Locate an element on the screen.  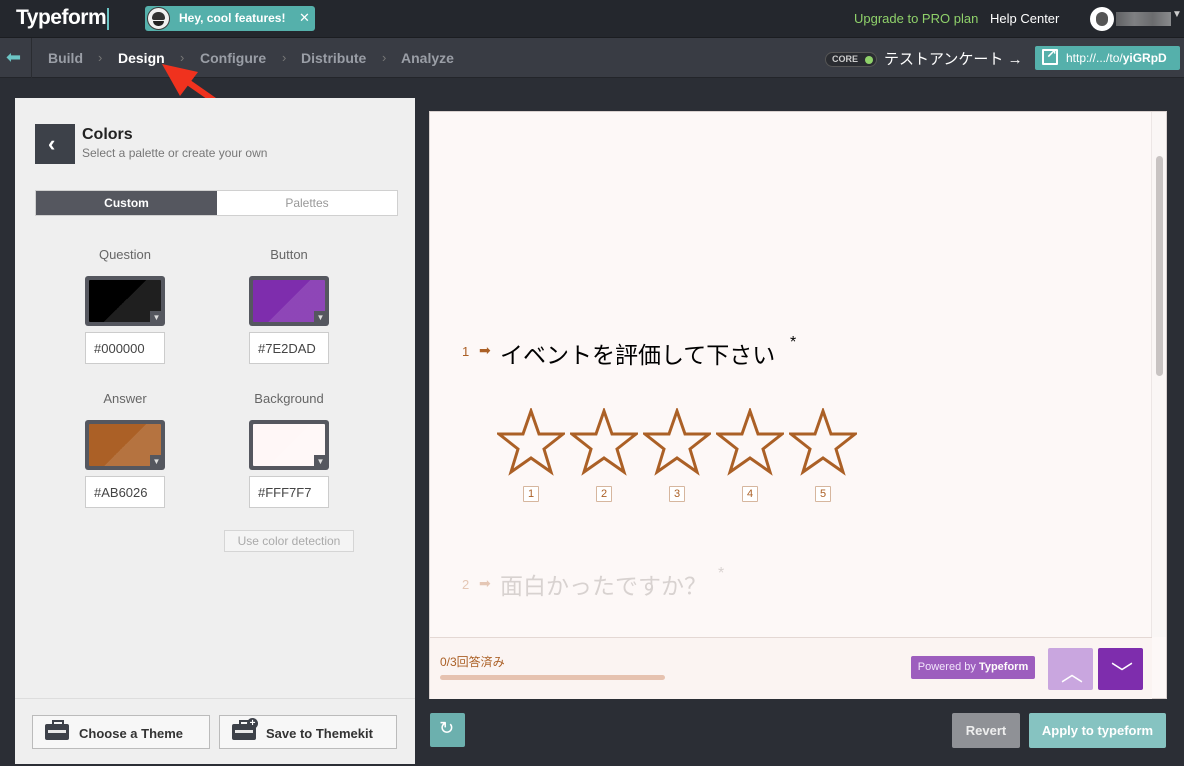
tab-configure: Configure is located at coordinates (233, 58).